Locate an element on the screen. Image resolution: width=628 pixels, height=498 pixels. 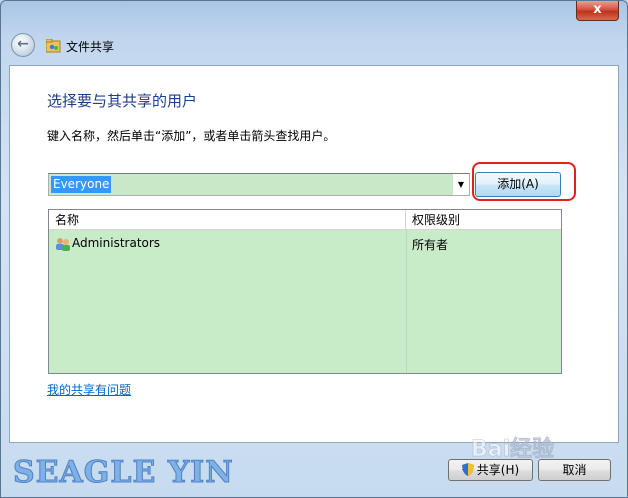
back-button: ← is located at coordinates (23, 45).